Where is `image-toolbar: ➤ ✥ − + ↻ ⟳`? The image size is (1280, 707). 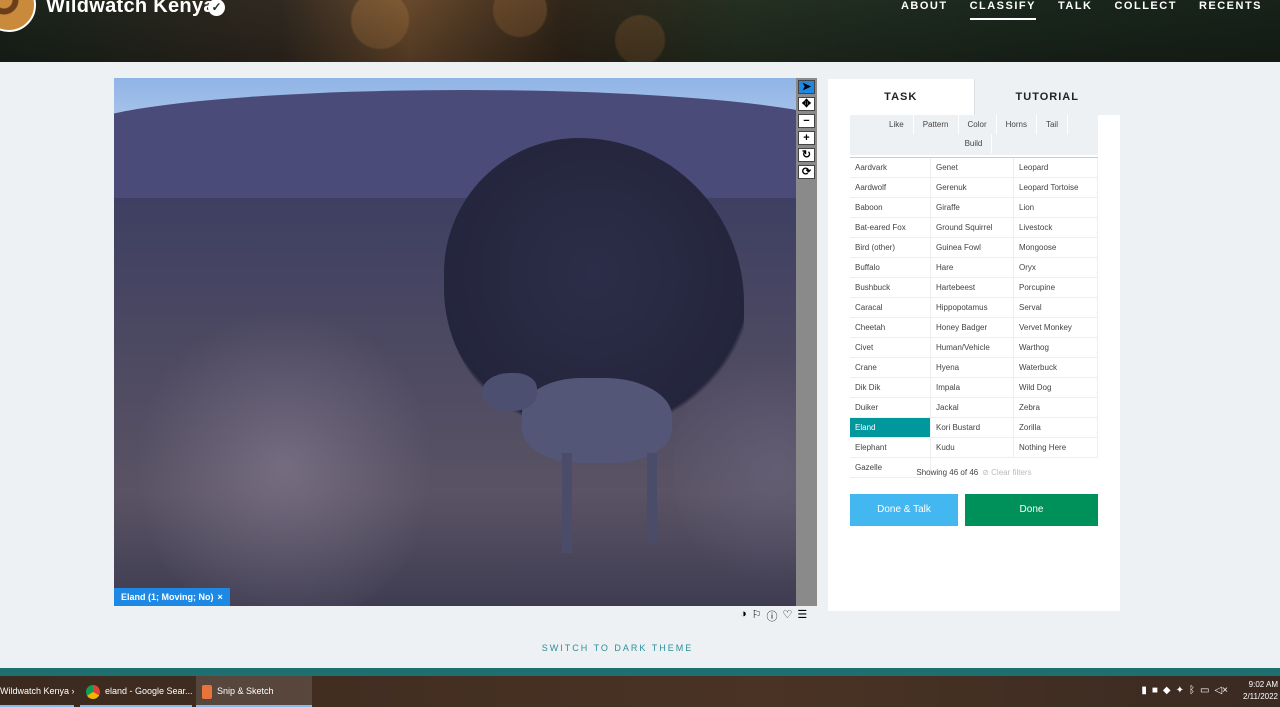
image-toolbar: ➤ ✥ − + ↻ ⟳ is located at coordinates (806, 342).